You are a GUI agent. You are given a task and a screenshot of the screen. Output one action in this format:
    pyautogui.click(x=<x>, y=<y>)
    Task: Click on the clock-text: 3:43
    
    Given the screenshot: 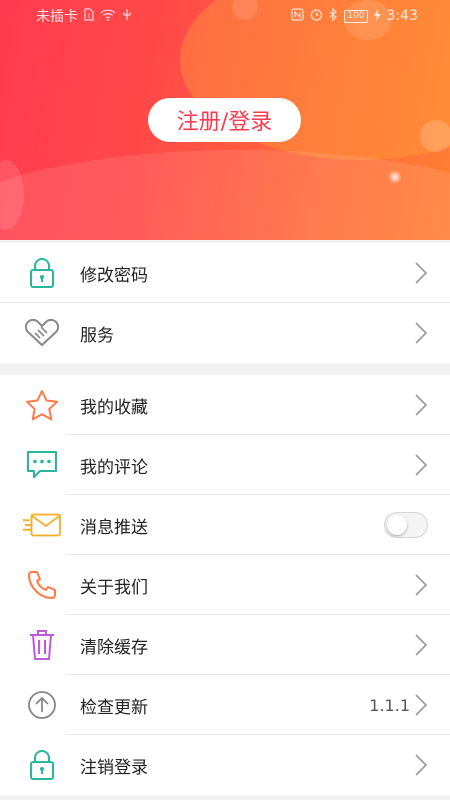 What is the action you would take?
    pyautogui.click(x=402, y=16)
    